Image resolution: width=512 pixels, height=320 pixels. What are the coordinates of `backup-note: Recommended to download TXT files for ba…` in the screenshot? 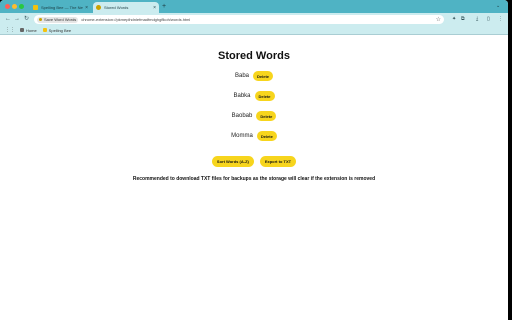 It's located at (254, 179).